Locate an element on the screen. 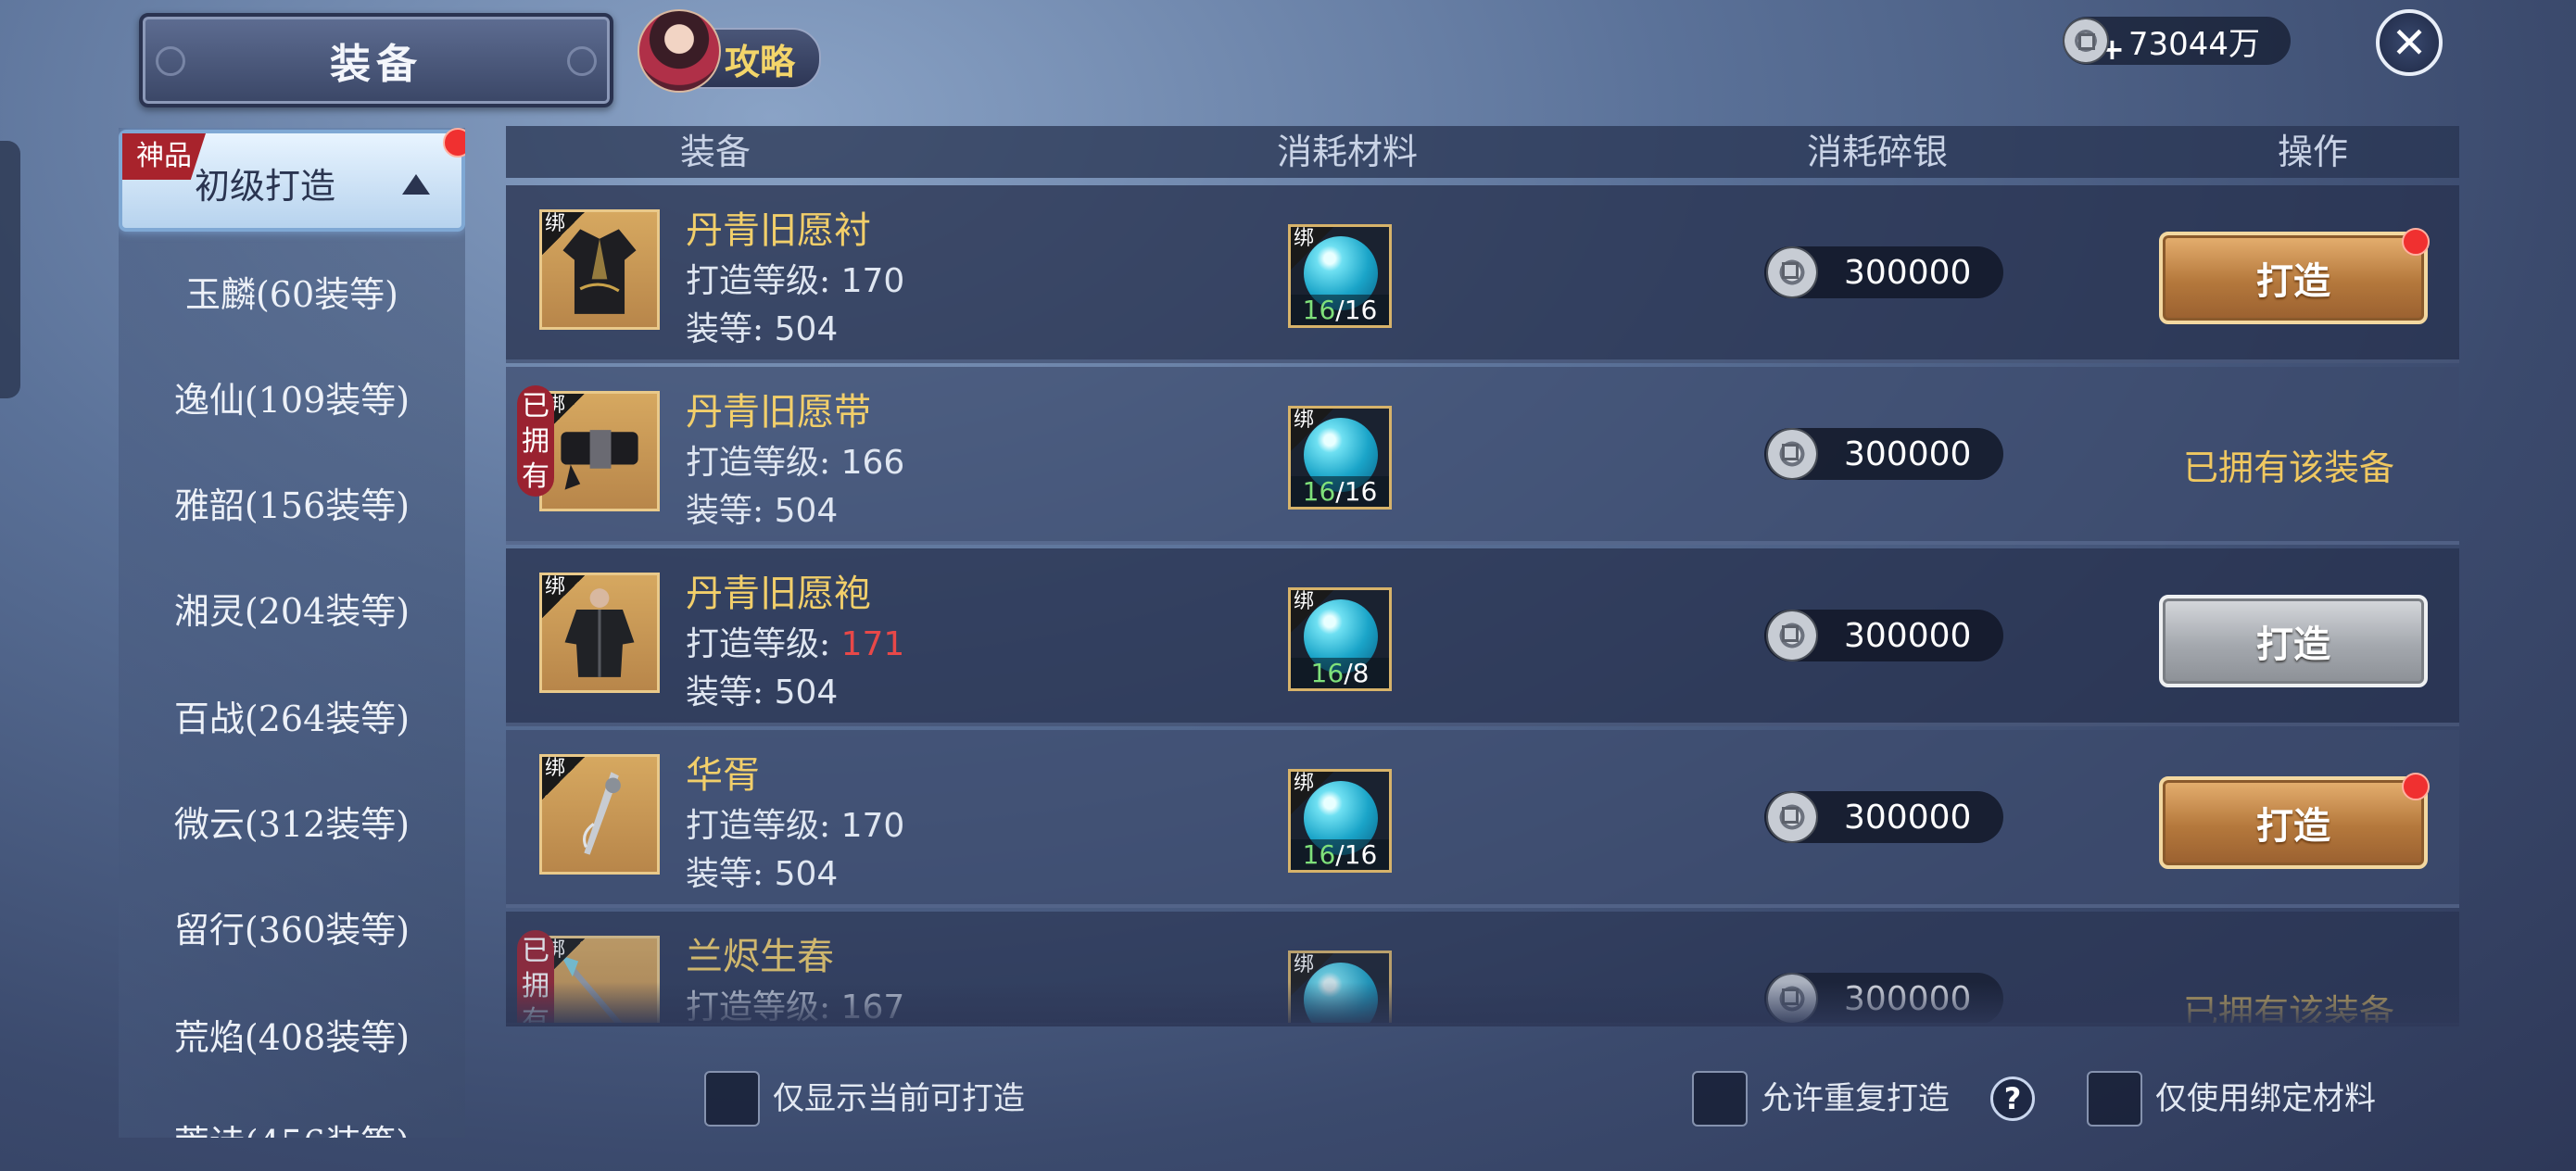 This screenshot has width=2576, height=1171. only-forgeable-label: 仅显示当前可打造 is located at coordinates (899, 1098).